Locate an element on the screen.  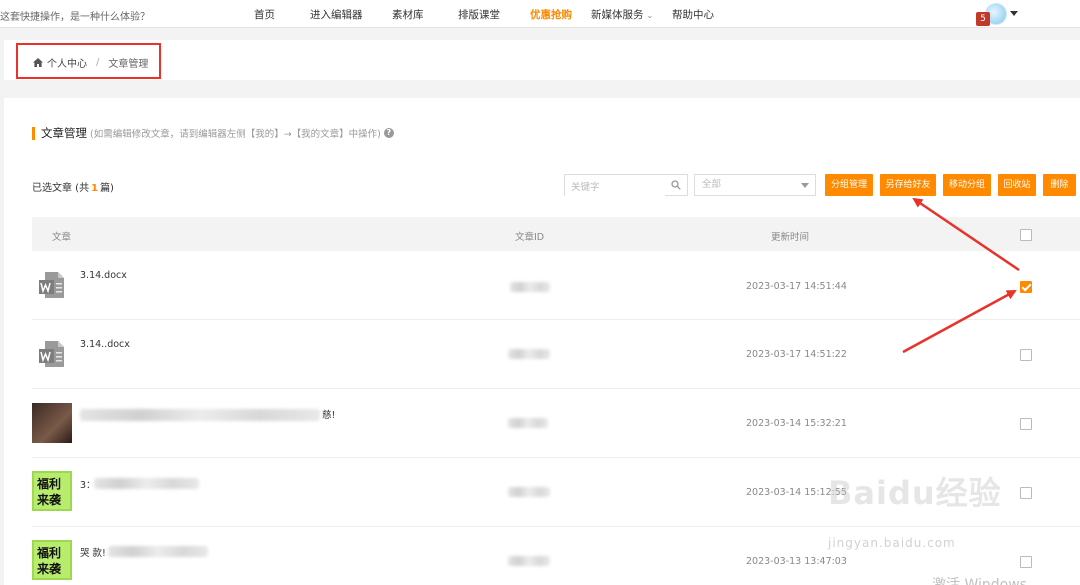
windows-activation-watermark: 激活 Windows is located at coordinates (979, 581).